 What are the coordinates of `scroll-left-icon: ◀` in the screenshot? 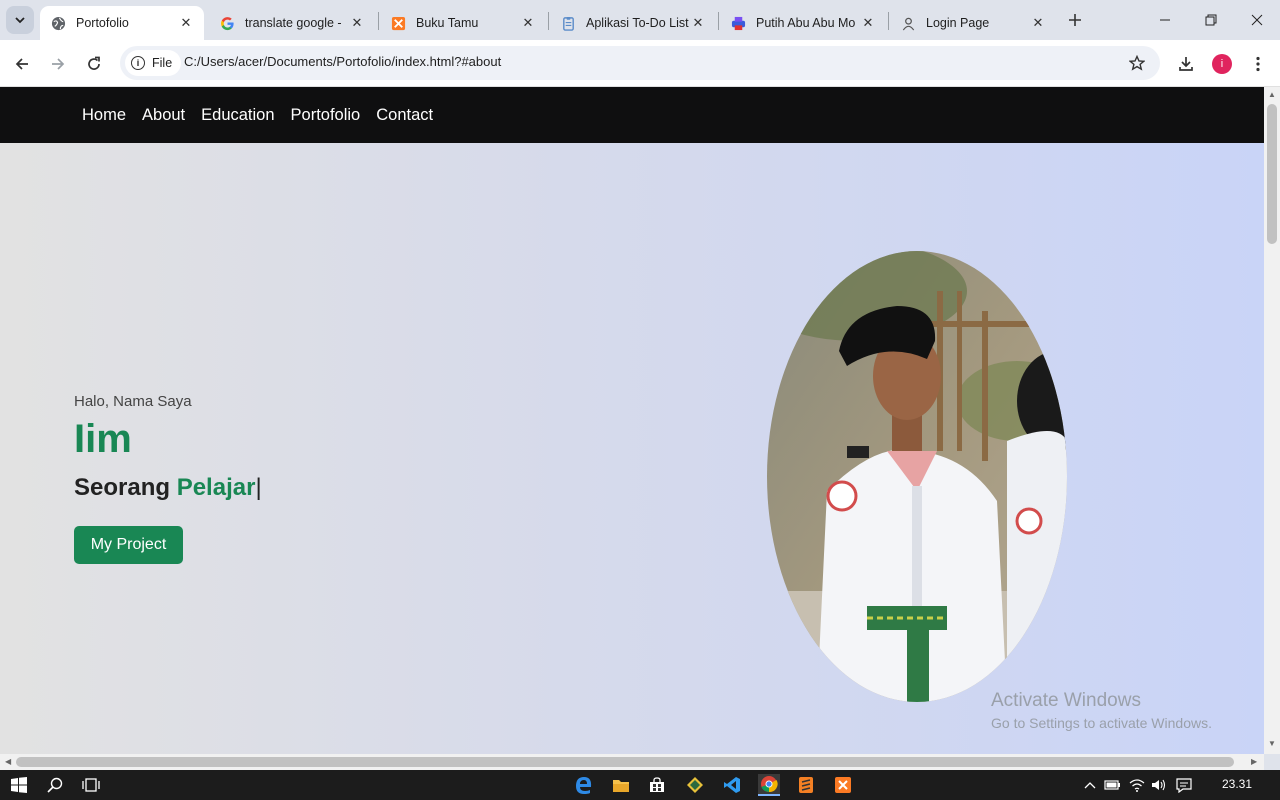 It's located at (8, 761).